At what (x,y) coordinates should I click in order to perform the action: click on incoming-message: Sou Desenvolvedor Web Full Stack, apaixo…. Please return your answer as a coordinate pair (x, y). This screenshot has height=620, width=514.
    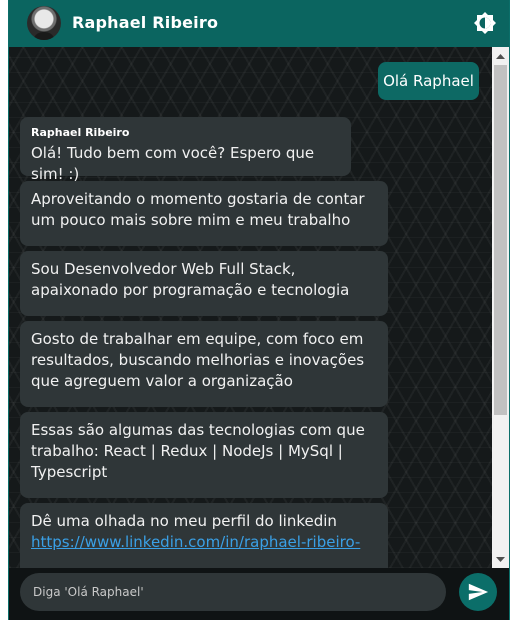
    Looking at the image, I should click on (204, 283).